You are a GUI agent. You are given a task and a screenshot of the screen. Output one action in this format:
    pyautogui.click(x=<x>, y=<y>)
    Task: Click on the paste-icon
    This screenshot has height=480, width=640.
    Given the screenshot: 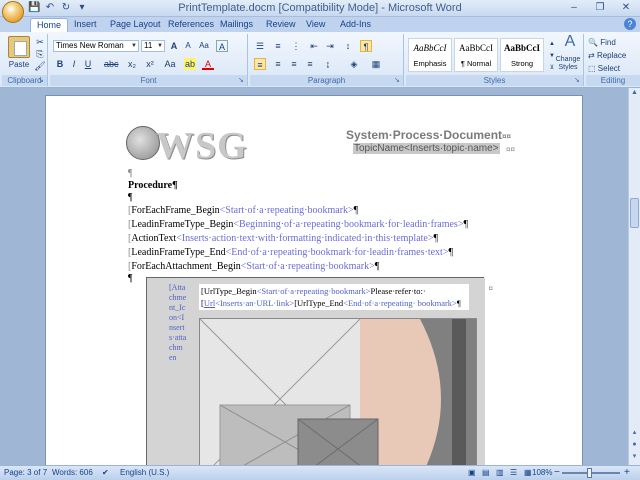 What is the action you would take?
    pyautogui.click(x=19, y=47)
    